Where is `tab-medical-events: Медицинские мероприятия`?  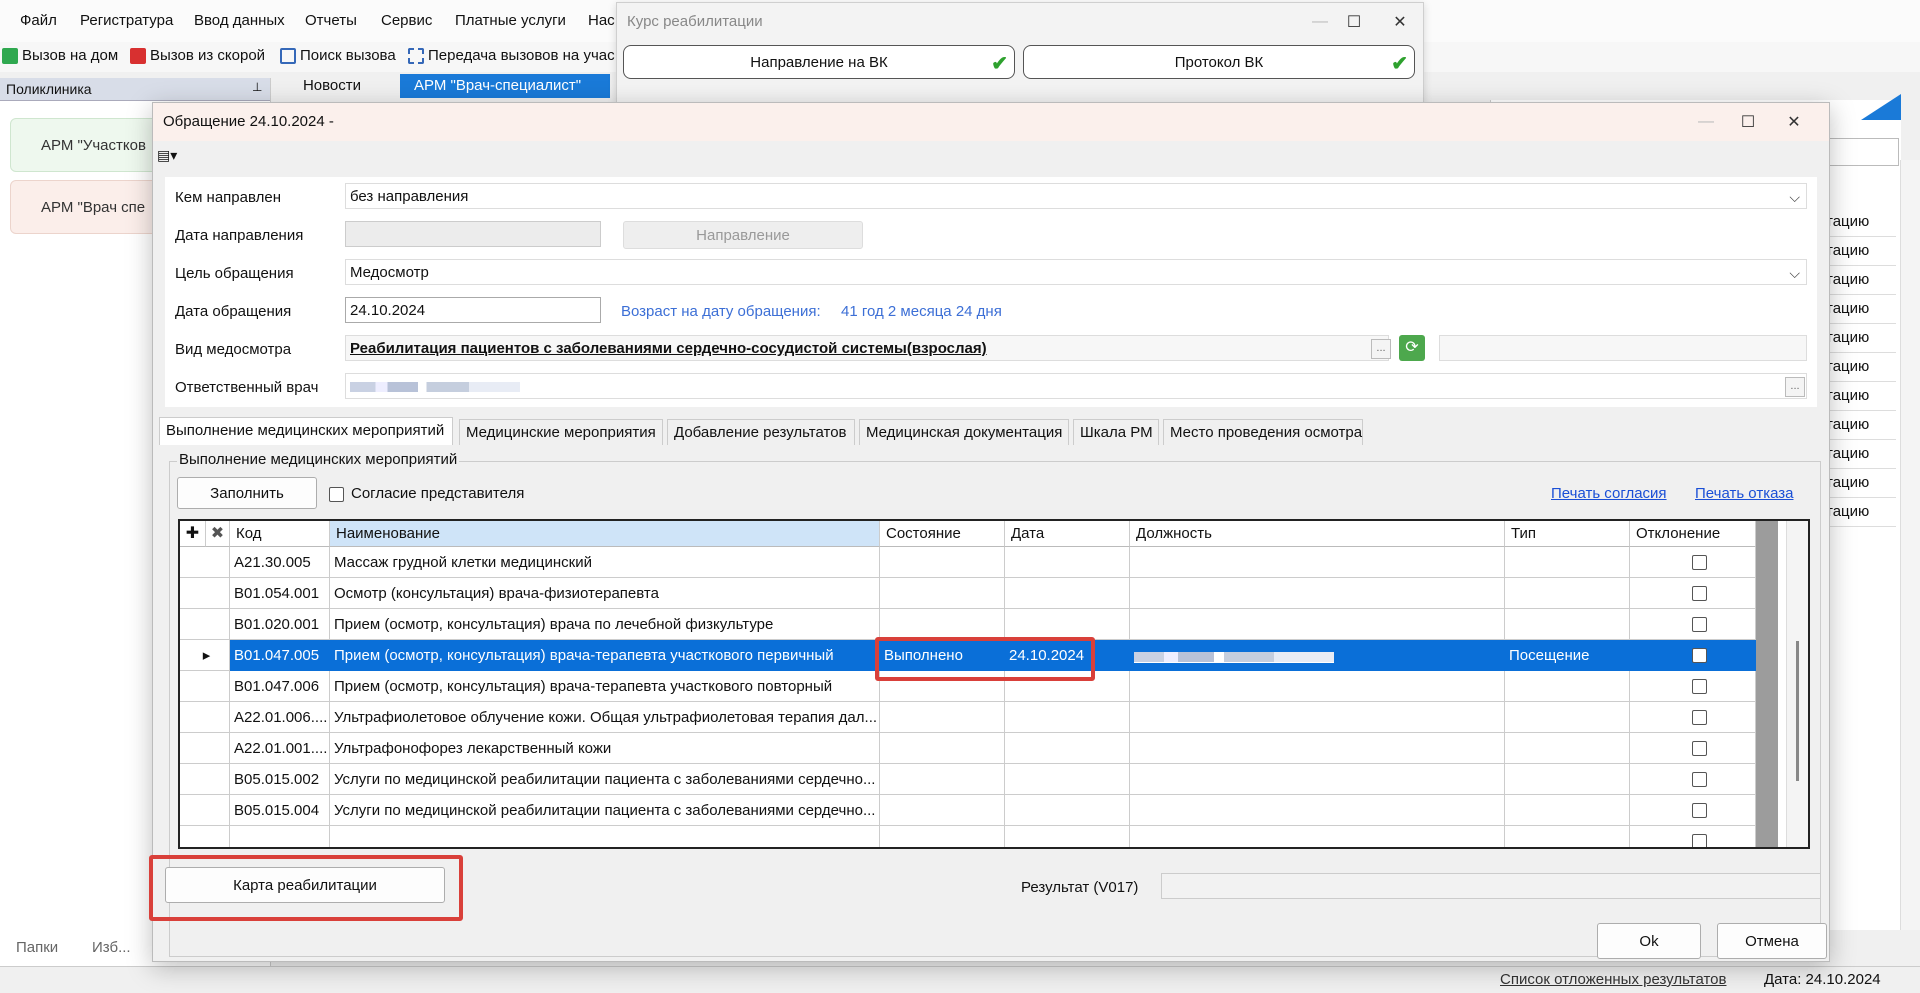
tab-medical-events: Медицинские мероприятия is located at coordinates (561, 432).